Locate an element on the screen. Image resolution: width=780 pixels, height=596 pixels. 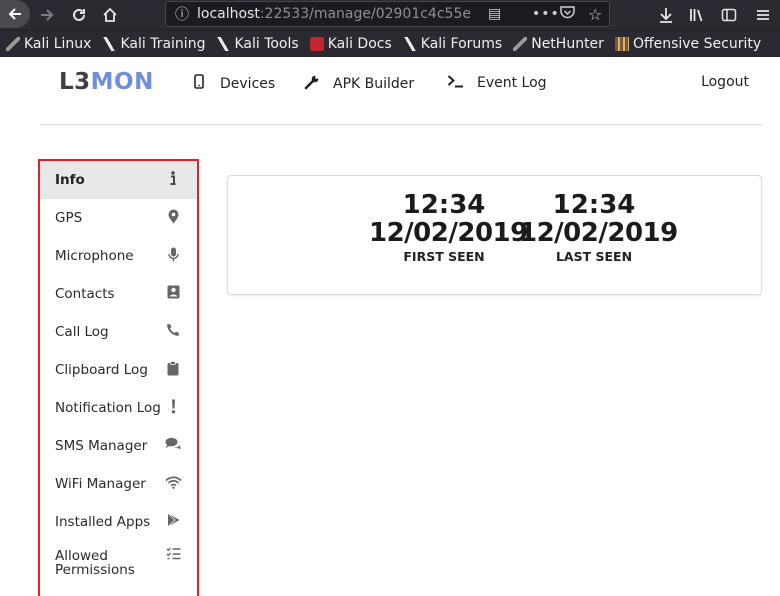
sidebar-item-installed-apps: Installed Apps is located at coordinates (118, 522).